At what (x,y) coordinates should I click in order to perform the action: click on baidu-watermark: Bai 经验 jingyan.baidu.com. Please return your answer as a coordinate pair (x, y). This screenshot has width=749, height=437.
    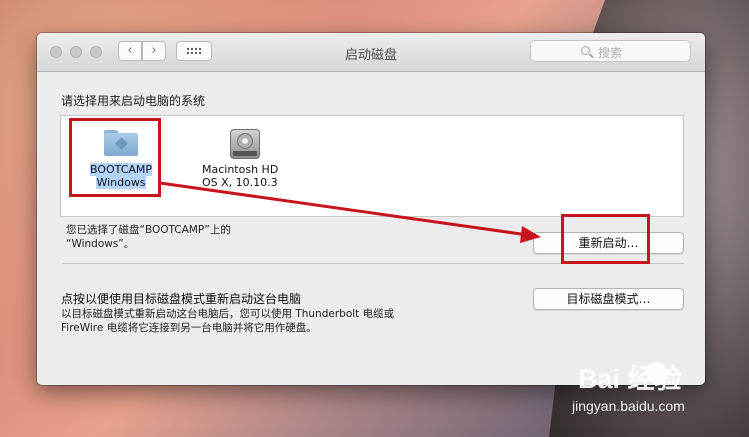
    Looking at the image, I should click on (650, 392).